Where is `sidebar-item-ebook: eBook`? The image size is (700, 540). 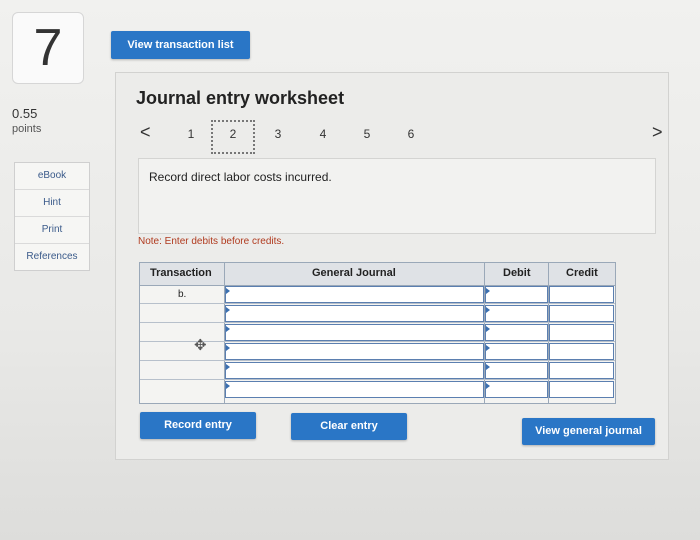 sidebar-item-ebook: eBook is located at coordinates (52, 176).